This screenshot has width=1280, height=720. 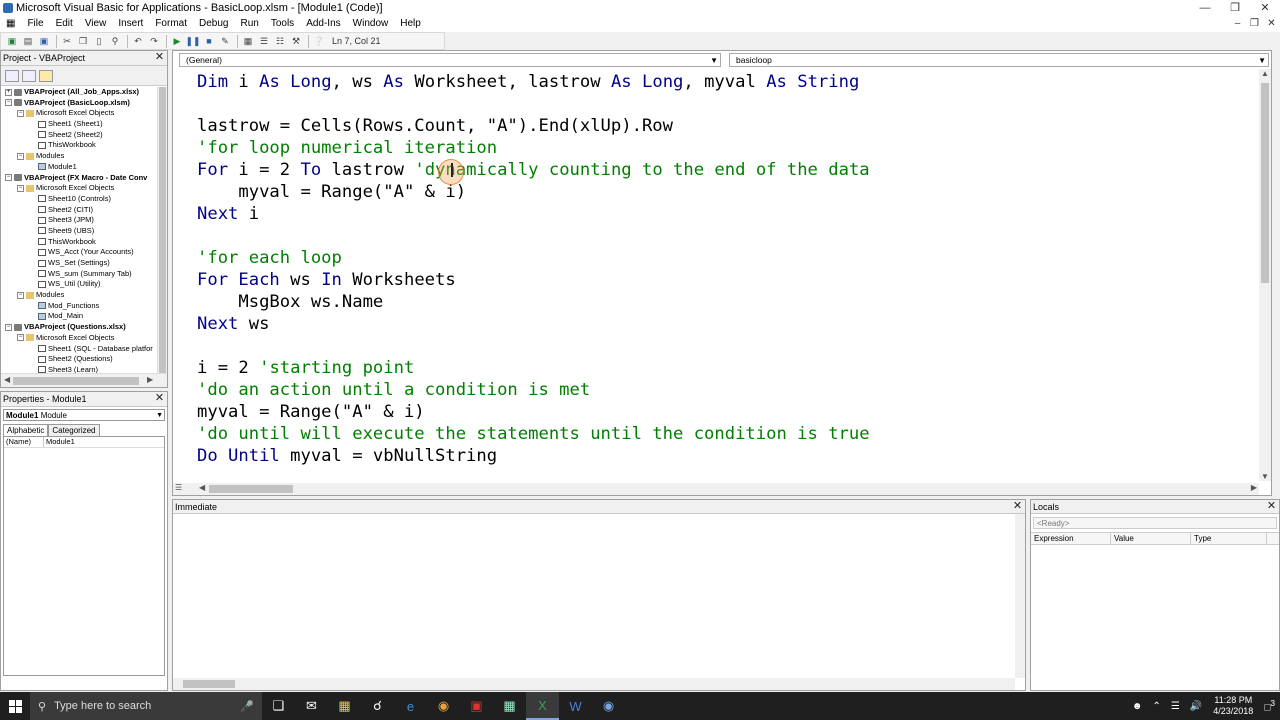 What do you see at coordinates (1156, 706) in the screenshot?
I see `show-hidden-icons-icon: ⌃` at bounding box center [1156, 706].